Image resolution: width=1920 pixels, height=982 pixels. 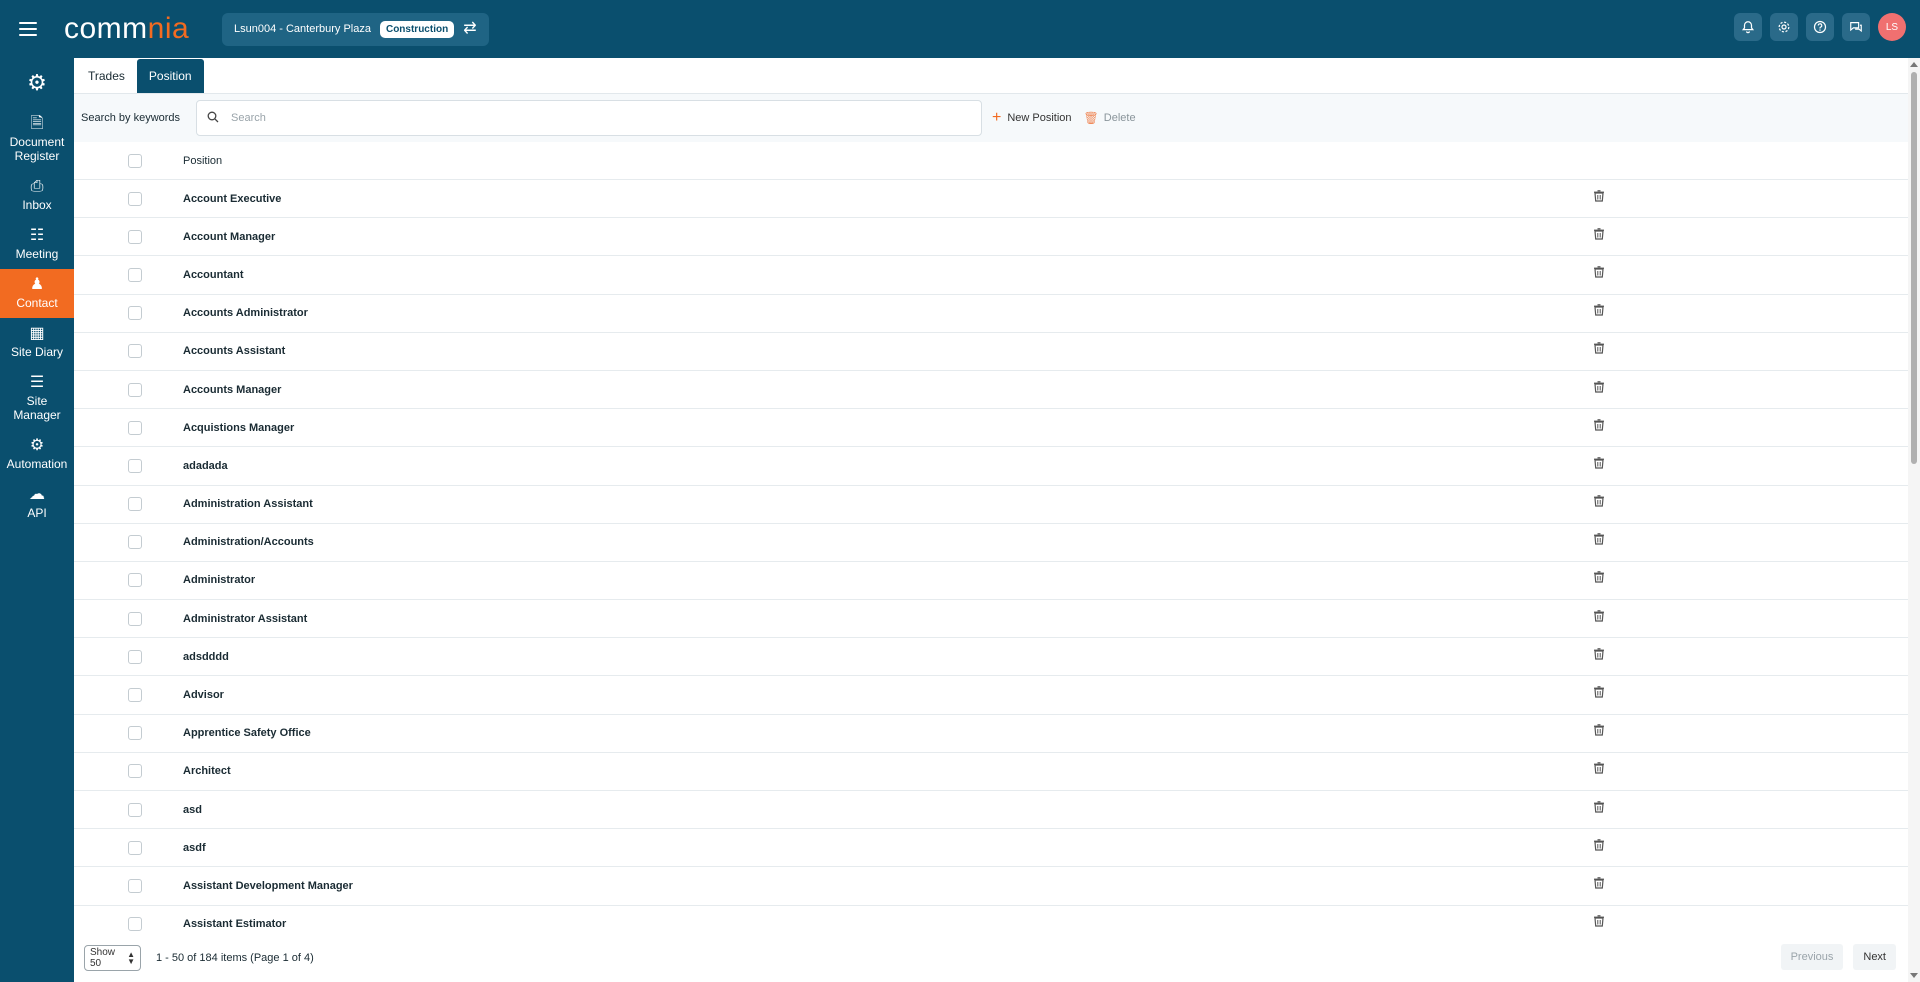 I want to click on table-row: Administration Assistant, so click(x=991, y=505).